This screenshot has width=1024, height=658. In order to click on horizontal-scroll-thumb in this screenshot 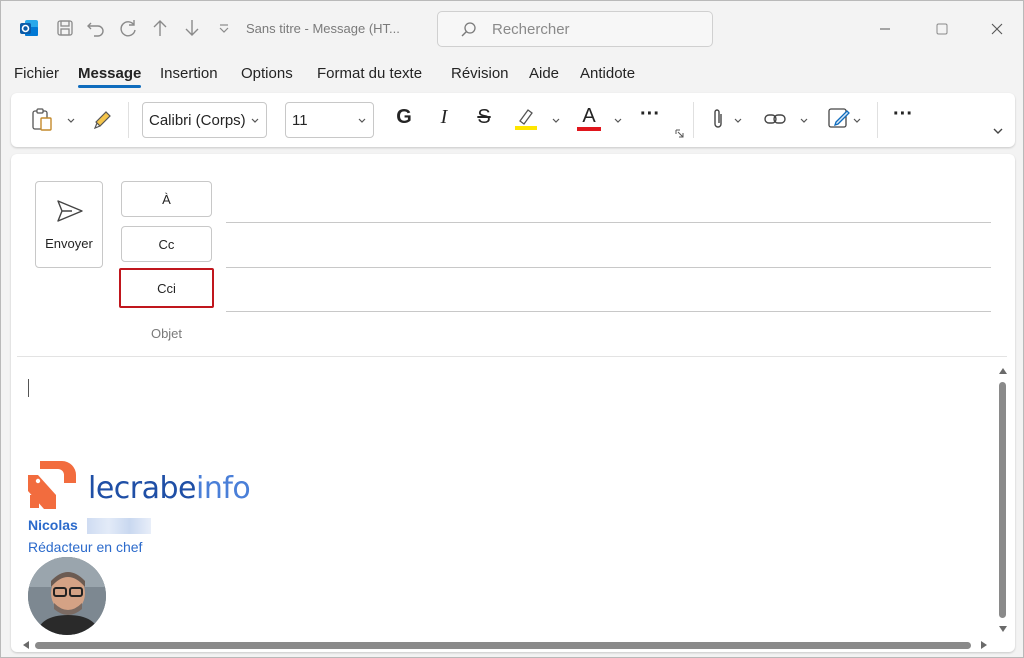, I will do `click(503, 645)`.